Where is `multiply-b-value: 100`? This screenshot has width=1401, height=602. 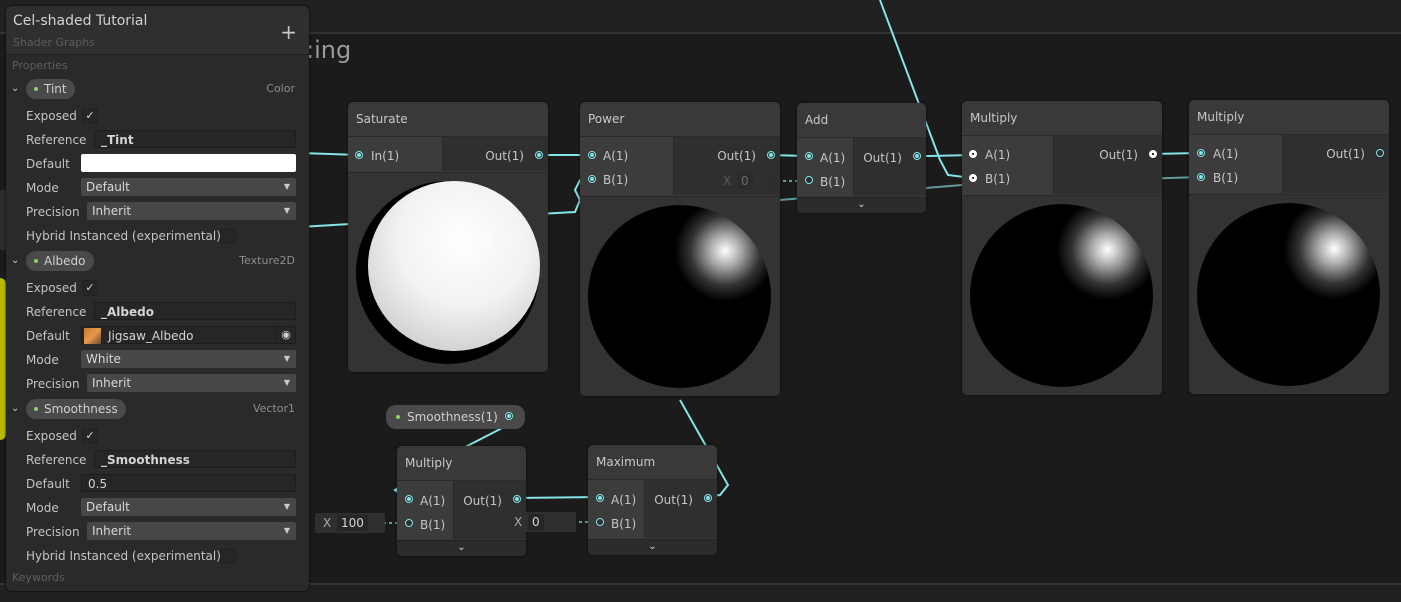 multiply-b-value: 100 is located at coordinates (352, 523).